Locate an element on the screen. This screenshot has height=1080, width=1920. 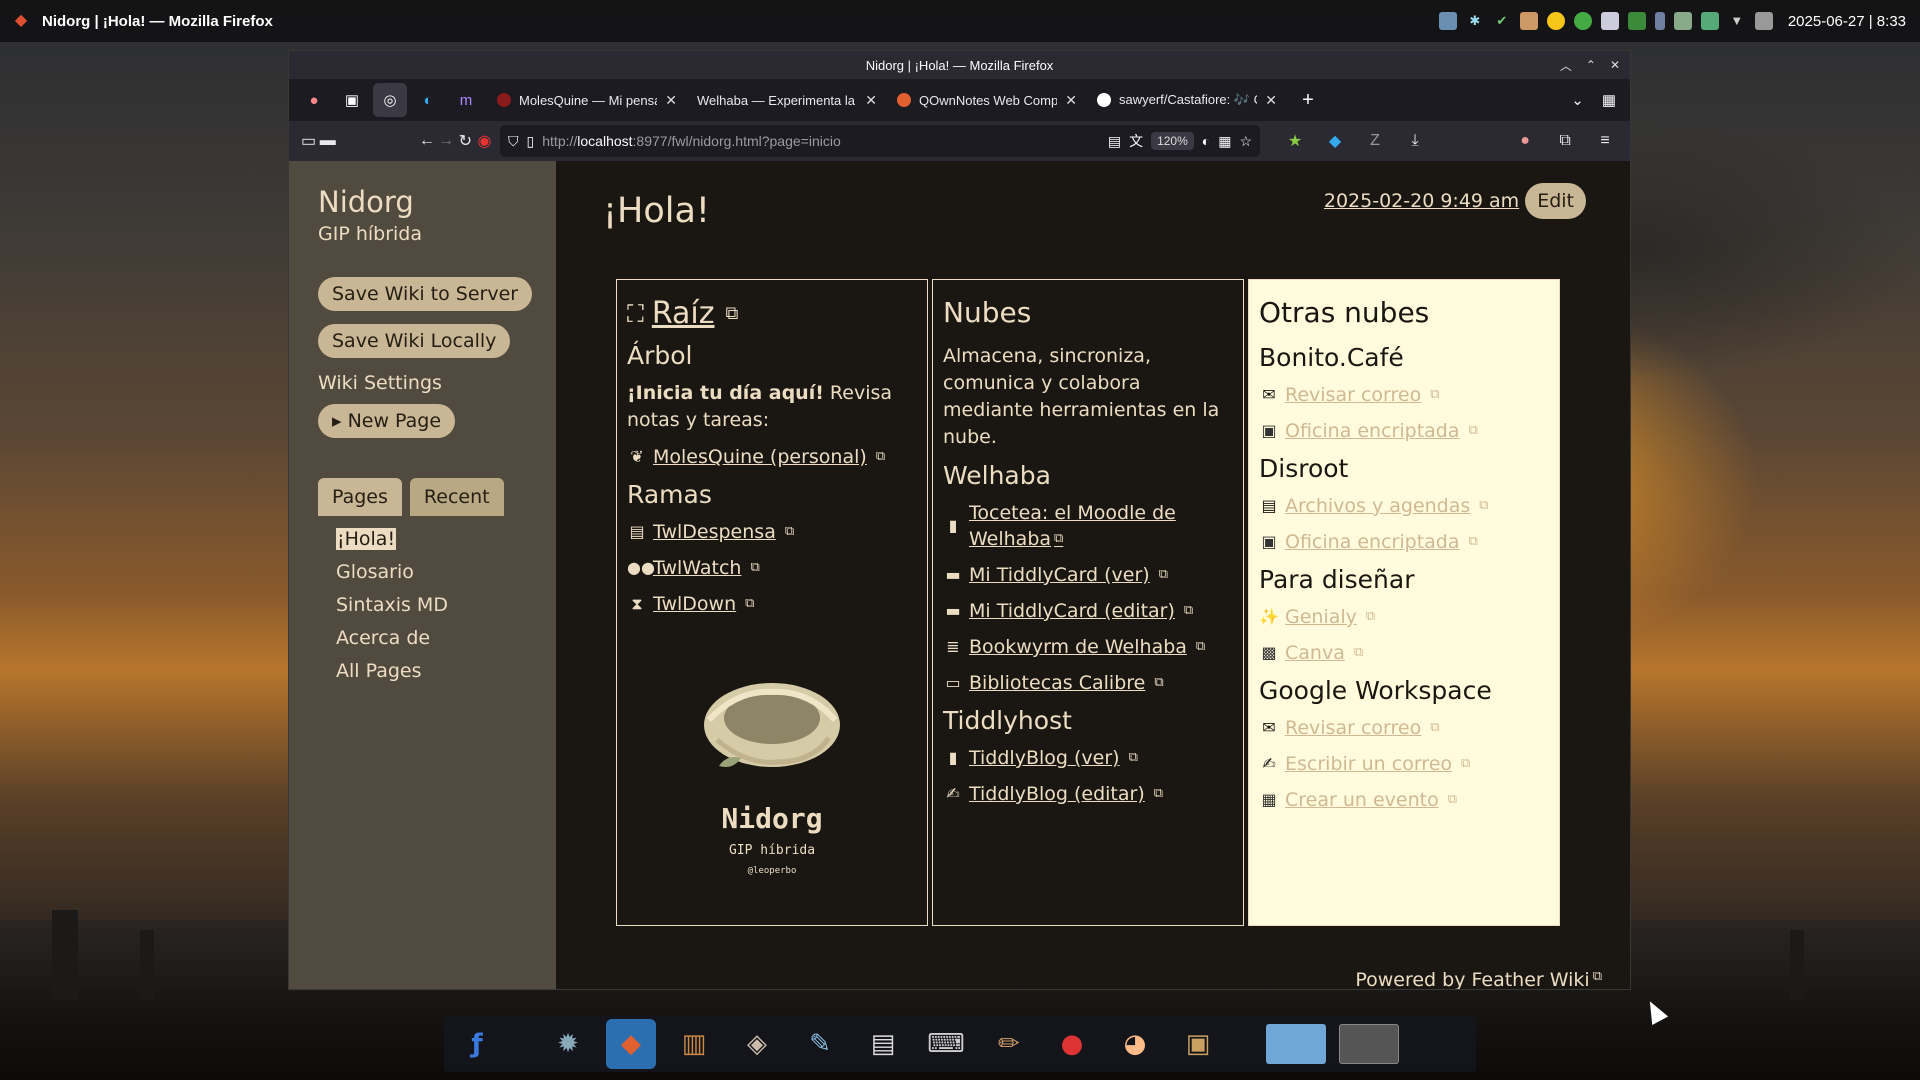
site-title: Nidorg is located at coordinates (437, 202).